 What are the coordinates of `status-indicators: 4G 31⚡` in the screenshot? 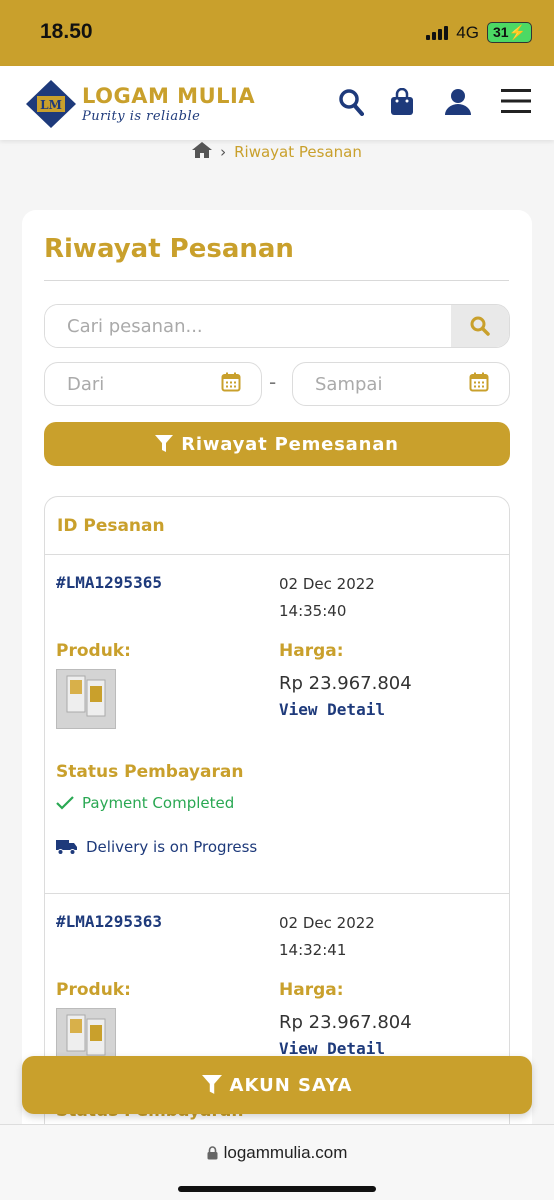 It's located at (479, 32).